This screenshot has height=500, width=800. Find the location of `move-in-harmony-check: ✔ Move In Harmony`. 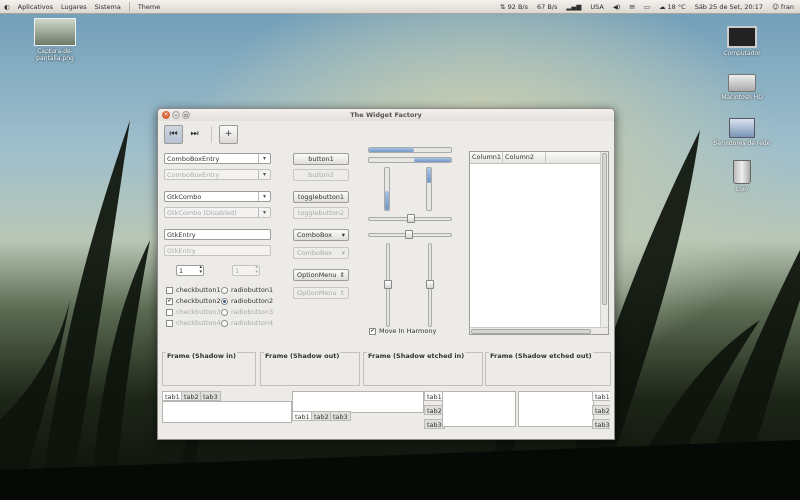

move-in-harmony-check: ✔ Move In Harmony is located at coordinates (402, 331).